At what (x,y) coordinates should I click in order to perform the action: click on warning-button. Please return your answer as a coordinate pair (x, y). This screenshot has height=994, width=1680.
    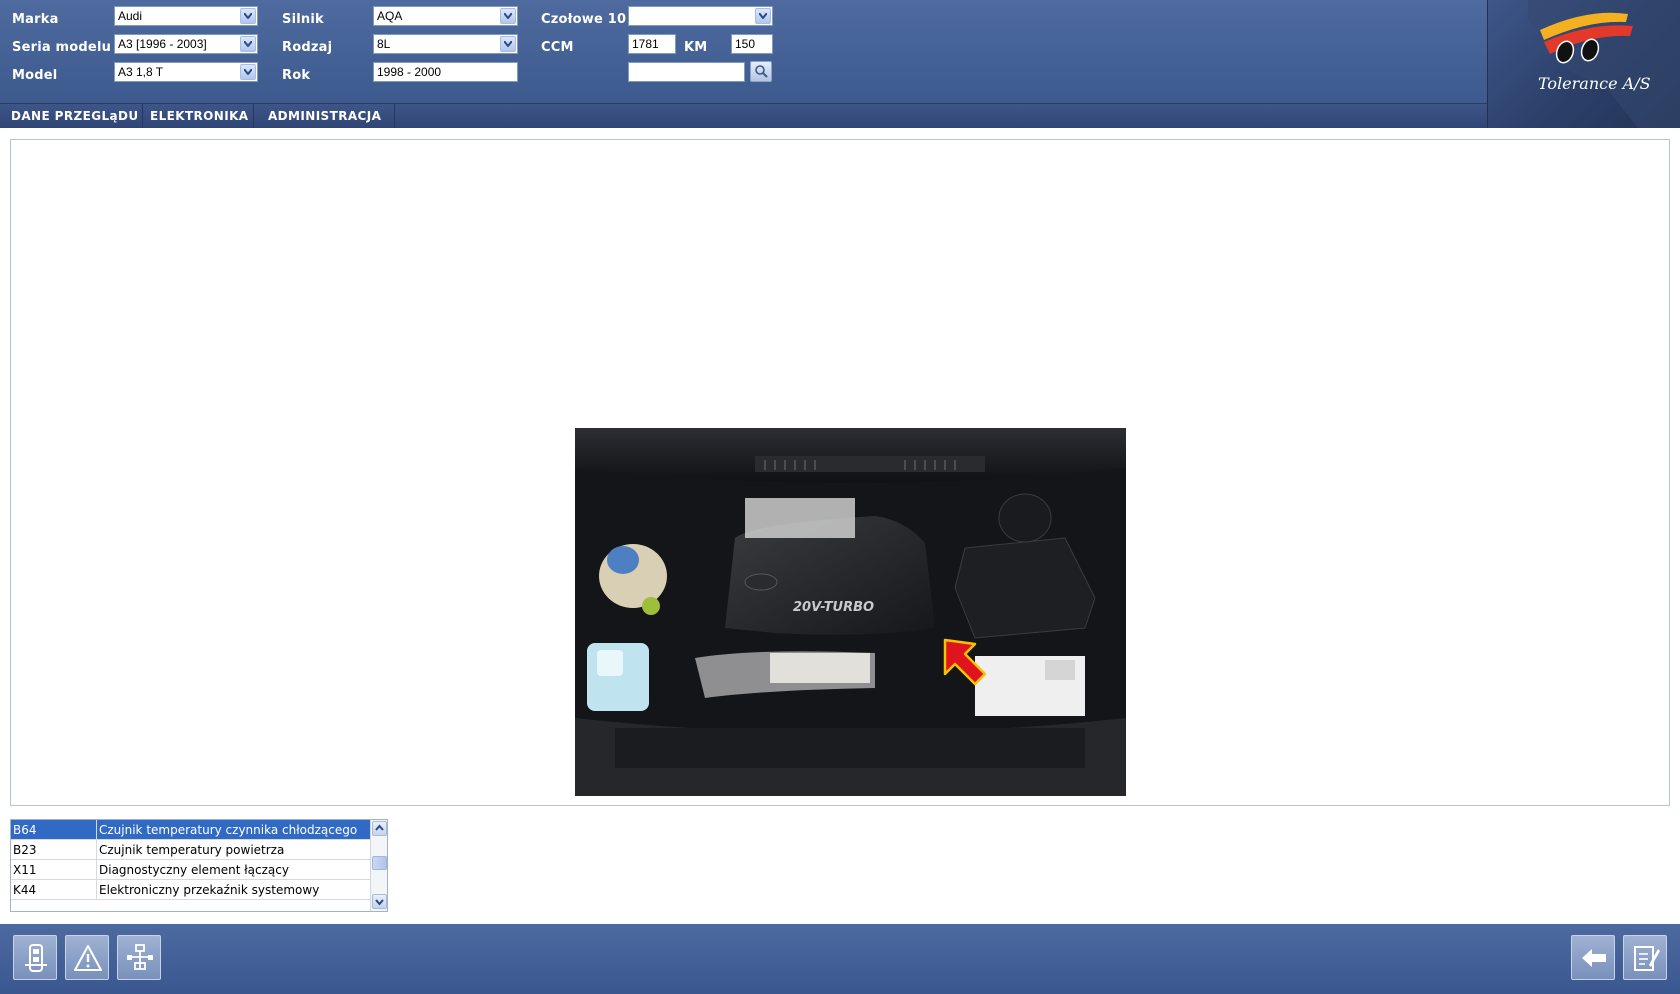
    Looking at the image, I should click on (87, 957).